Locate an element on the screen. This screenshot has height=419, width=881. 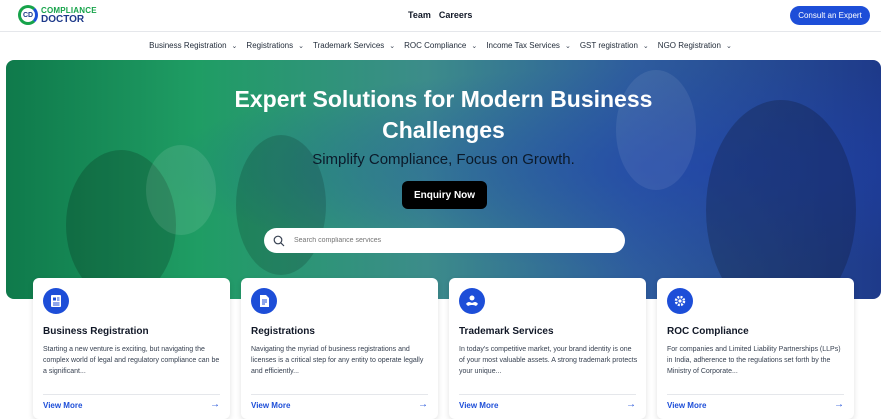
search-icon is located at coordinates (279, 240).